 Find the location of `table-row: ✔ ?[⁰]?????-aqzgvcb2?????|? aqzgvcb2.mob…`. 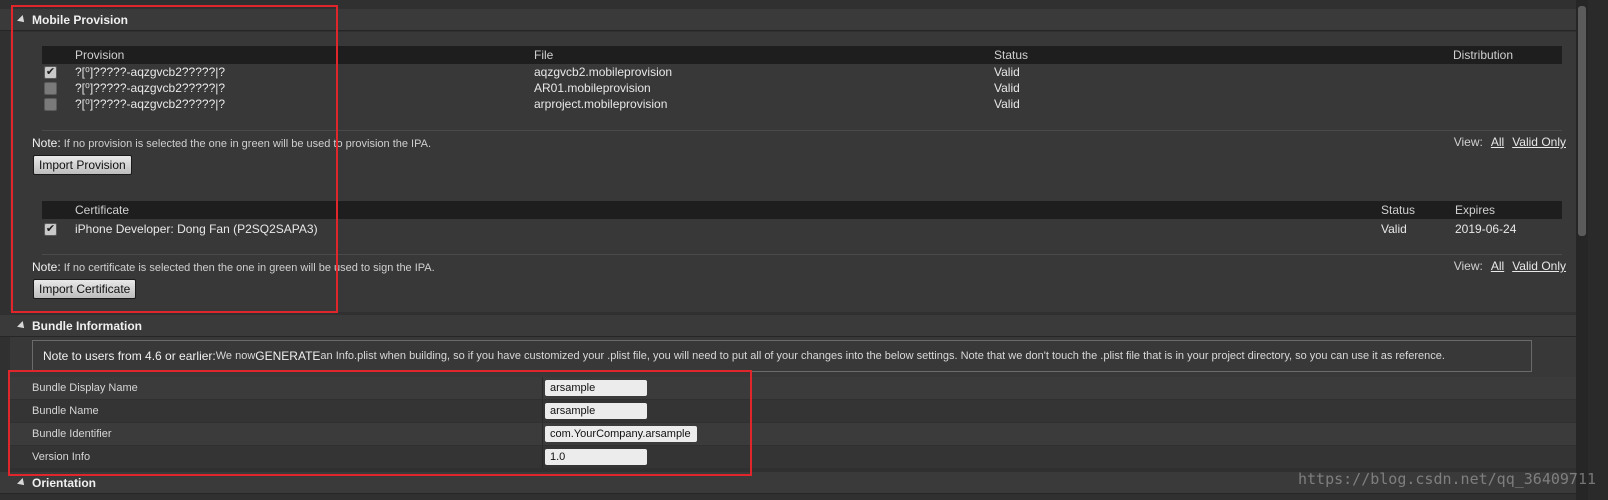

table-row: ✔ ?[⁰]?????-aqzgvcb2?????|? aqzgvcb2.mob… is located at coordinates (802, 72).